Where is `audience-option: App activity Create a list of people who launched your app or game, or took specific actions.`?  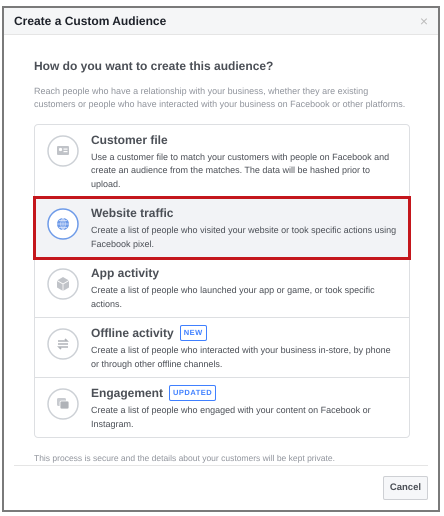 audience-option: App activity Create a list of people who launched your app or game, or took specific actions. is located at coordinates (222, 288).